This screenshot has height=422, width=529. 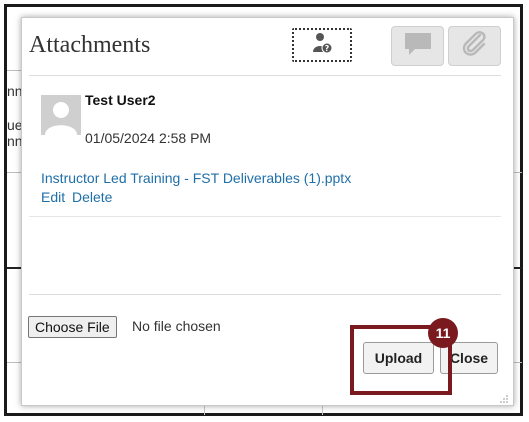 I want to click on resize-grip-icon, so click(x=504, y=397).